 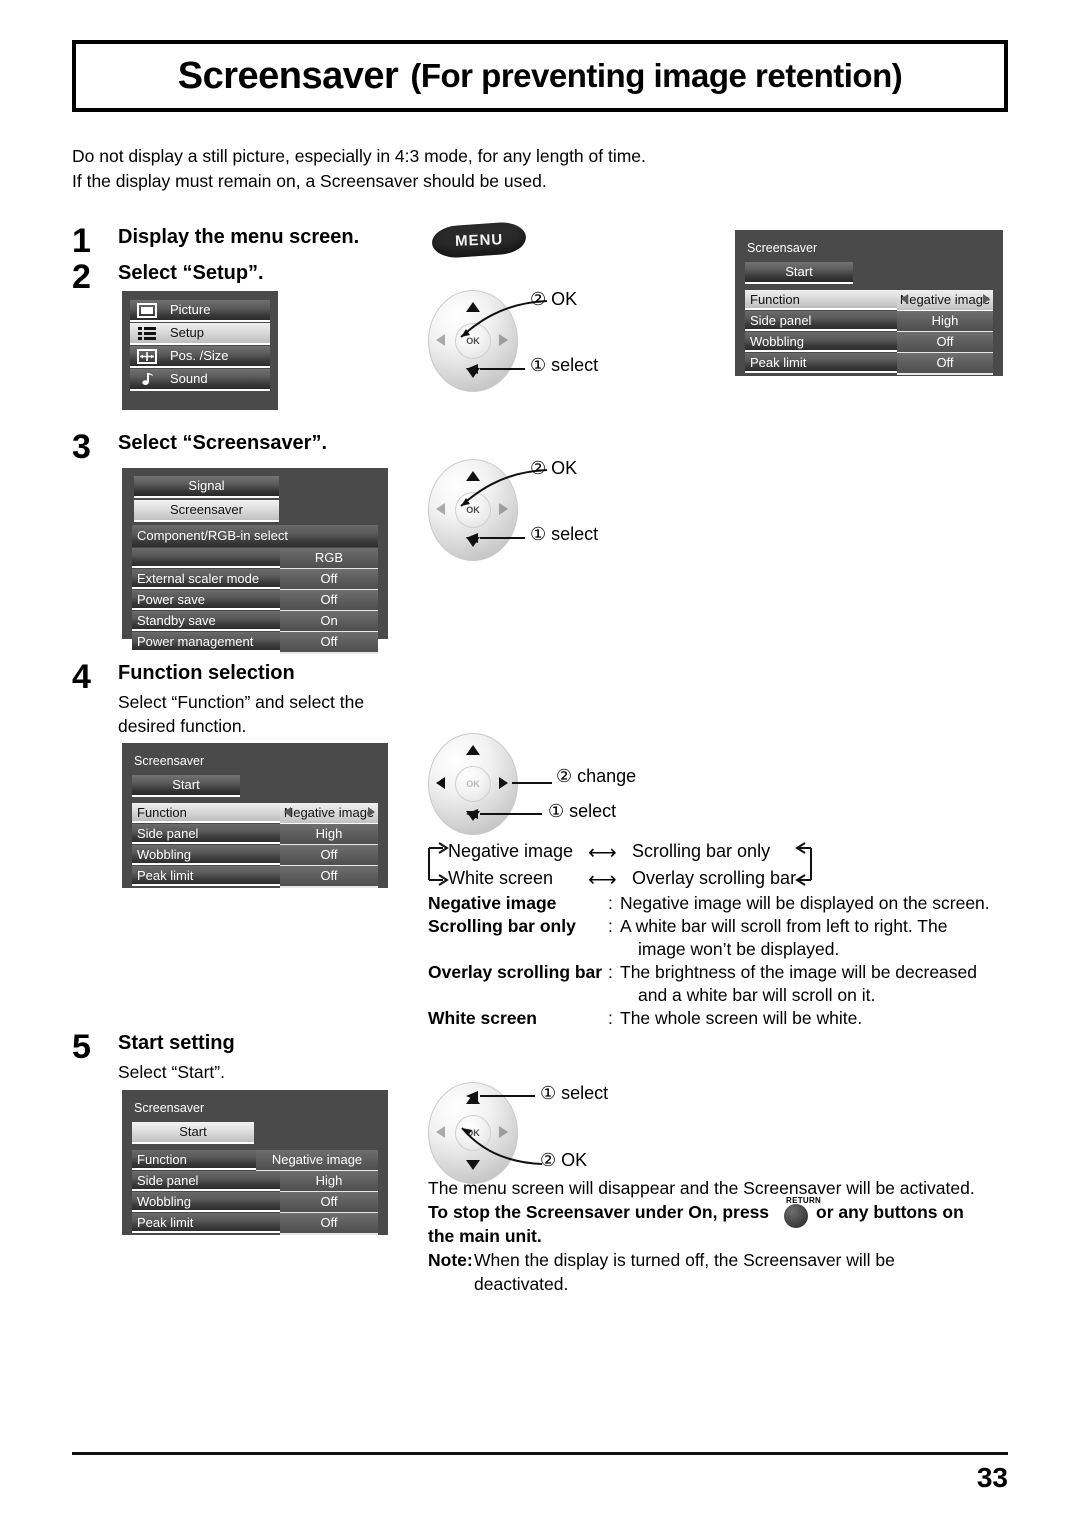 I want to click on definition-desc: The whole screen will be white., so click(x=741, y=1018).